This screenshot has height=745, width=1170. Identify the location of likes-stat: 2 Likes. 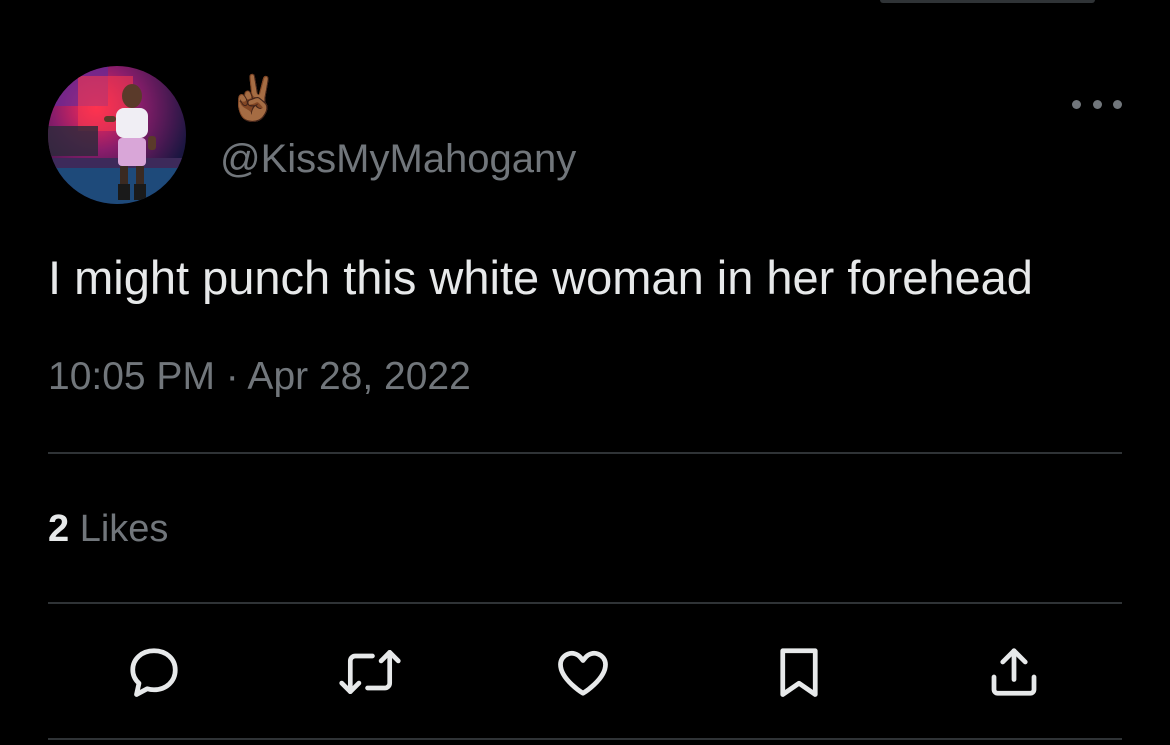
(108, 529).